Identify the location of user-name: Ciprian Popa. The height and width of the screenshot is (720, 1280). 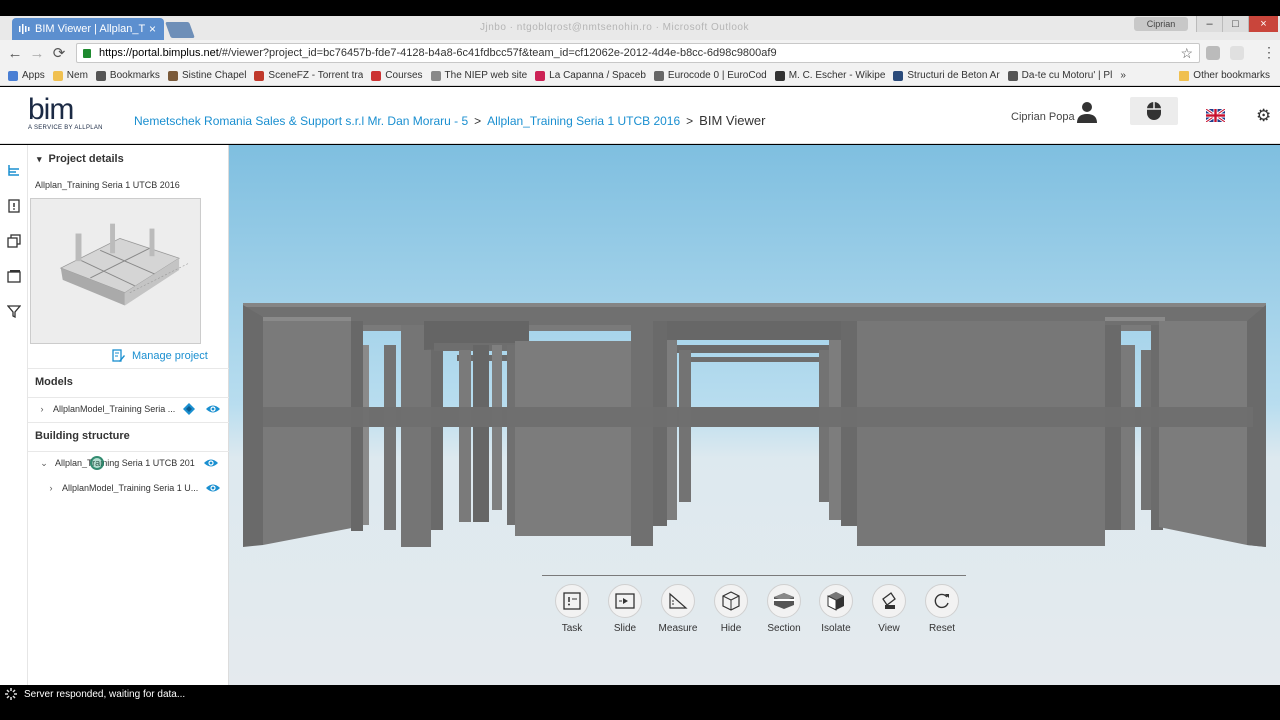
(1043, 117).